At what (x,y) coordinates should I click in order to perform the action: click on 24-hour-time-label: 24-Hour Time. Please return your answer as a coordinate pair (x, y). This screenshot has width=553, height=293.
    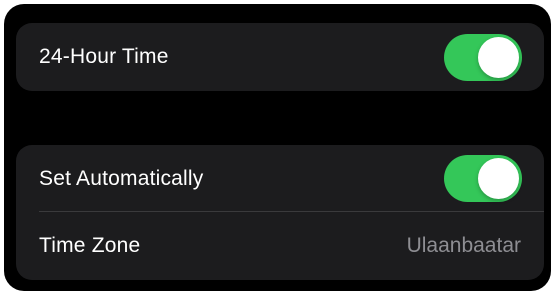
    Looking at the image, I should click on (104, 56).